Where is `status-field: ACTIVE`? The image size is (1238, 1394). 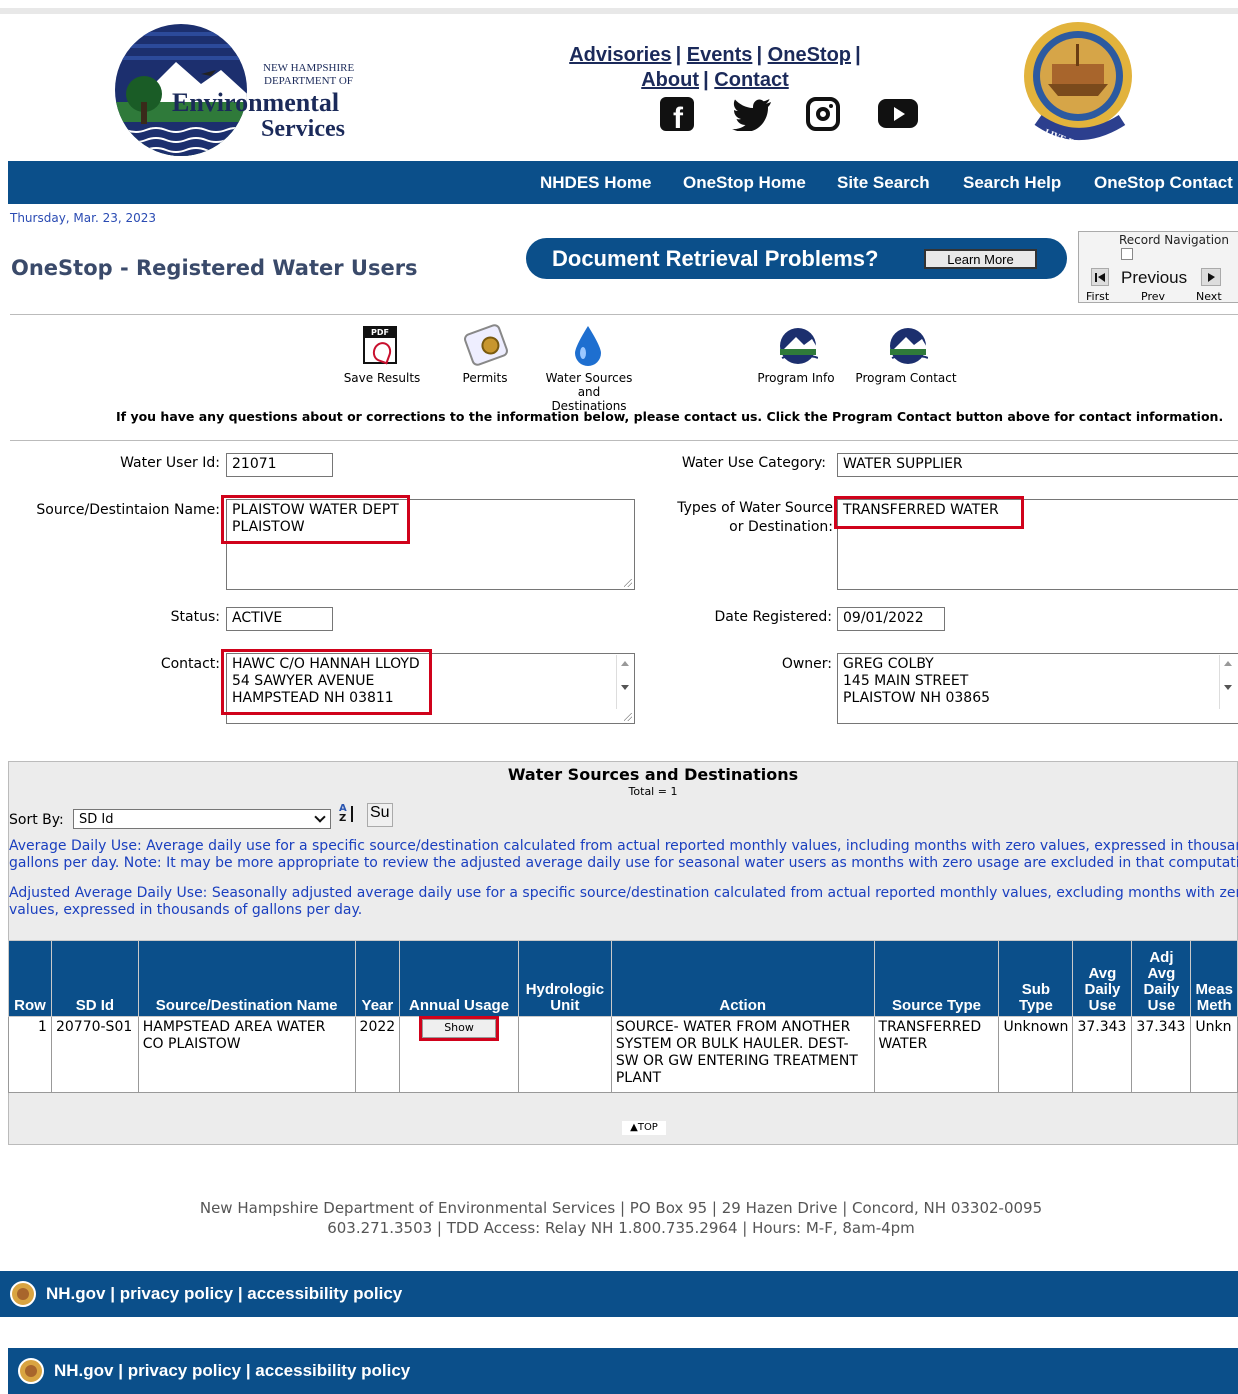
status-field: ACTIVE is located at coordinates (279, 619).